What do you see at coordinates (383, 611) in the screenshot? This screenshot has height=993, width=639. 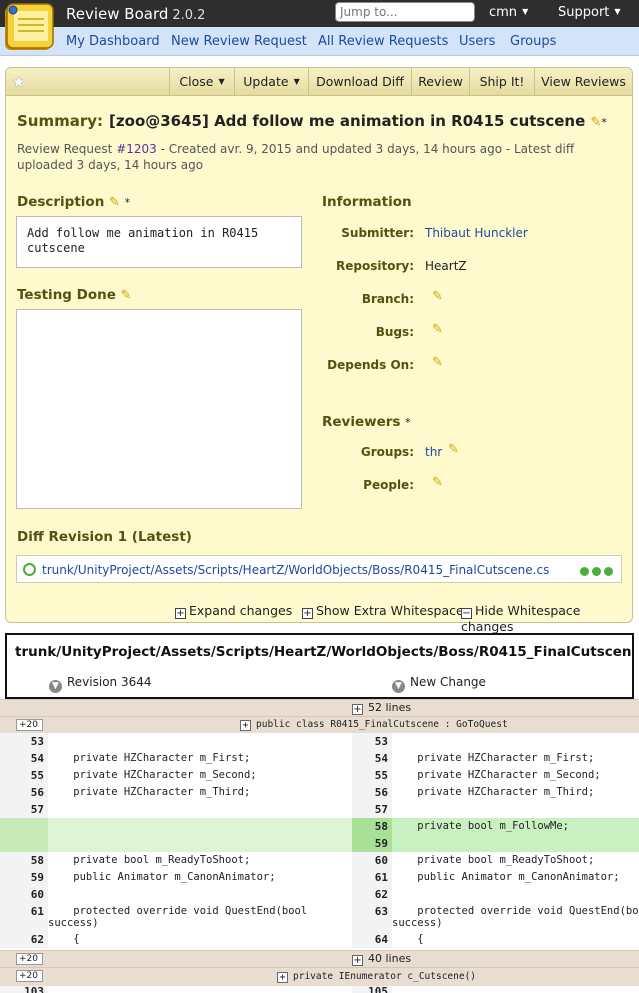 I see `show-extra-whitespace-button: + Show Extra Whitespace` at bounding box center [383, 611].